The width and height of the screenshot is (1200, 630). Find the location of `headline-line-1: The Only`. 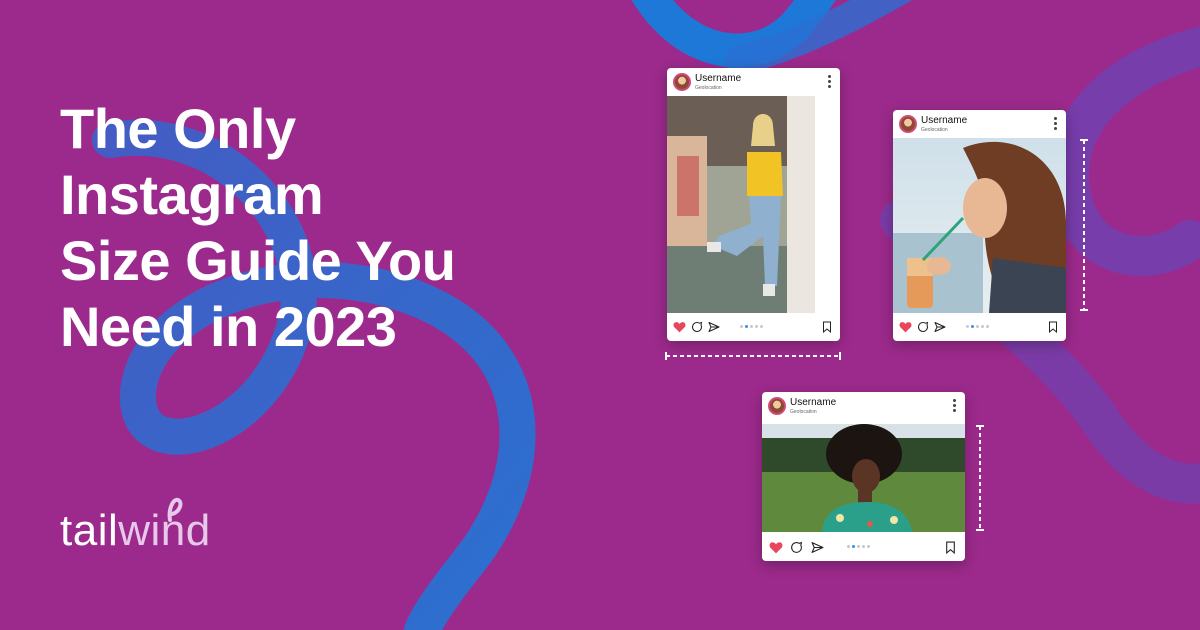

headline-line-1: The Only is located at coordinates (178, 128).